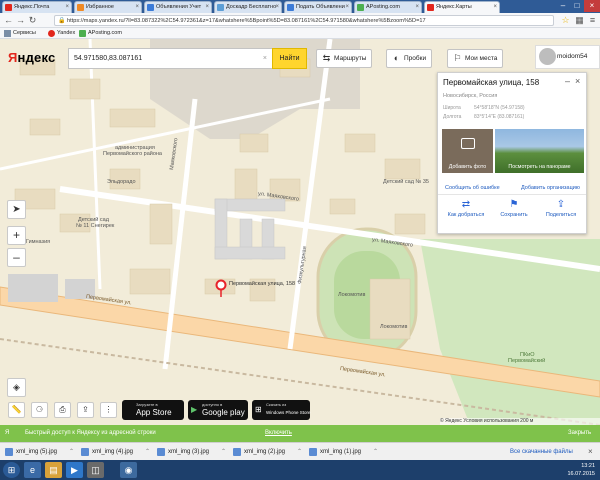 The width and height of the screenshot is (600, 480). Describe the element at coordinates (31, 57) in the screenshot. I see `yandex-logo: Яндекс` at that location.